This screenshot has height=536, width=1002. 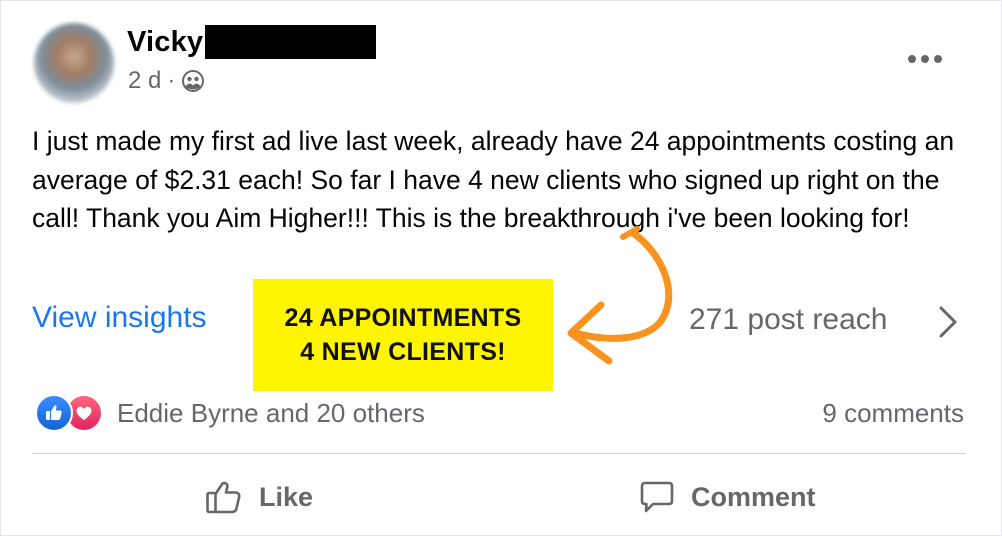 I want to click on author-name: Vicky, so click(x=165, y=42).